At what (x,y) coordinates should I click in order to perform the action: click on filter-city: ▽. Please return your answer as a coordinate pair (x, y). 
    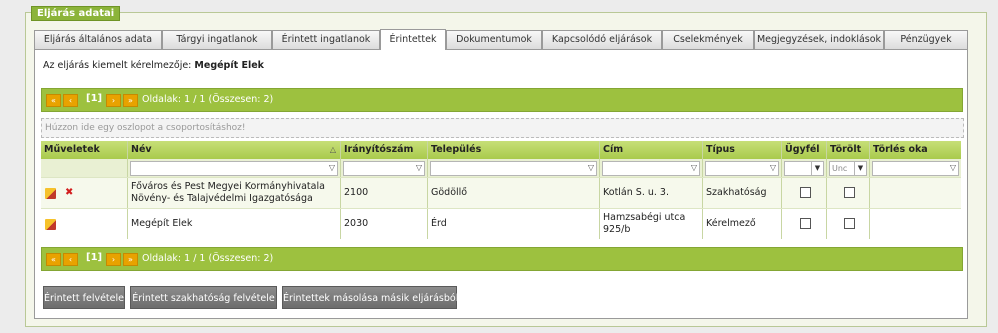
    Looking at the image, I should click on (513, 168).